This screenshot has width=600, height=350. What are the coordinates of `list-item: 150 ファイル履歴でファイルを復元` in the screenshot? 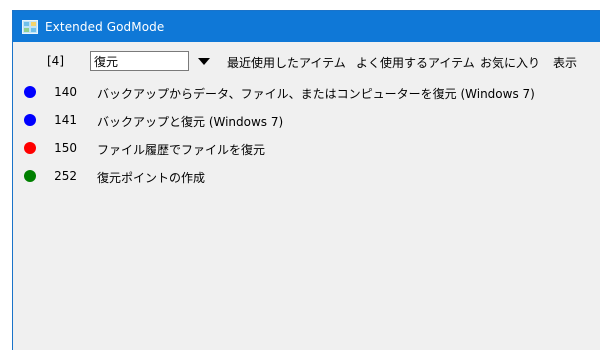 It's located at (306, 154).